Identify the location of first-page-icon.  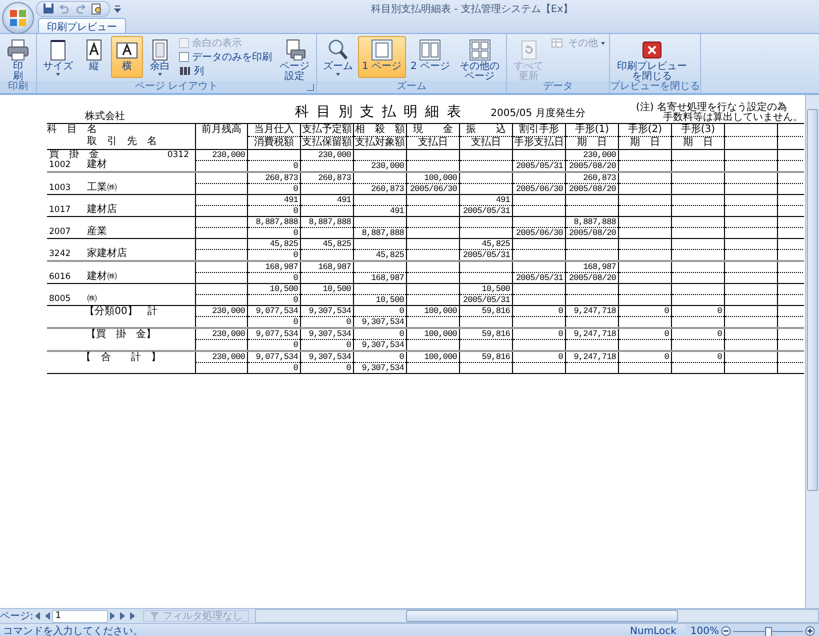
(37, 616).